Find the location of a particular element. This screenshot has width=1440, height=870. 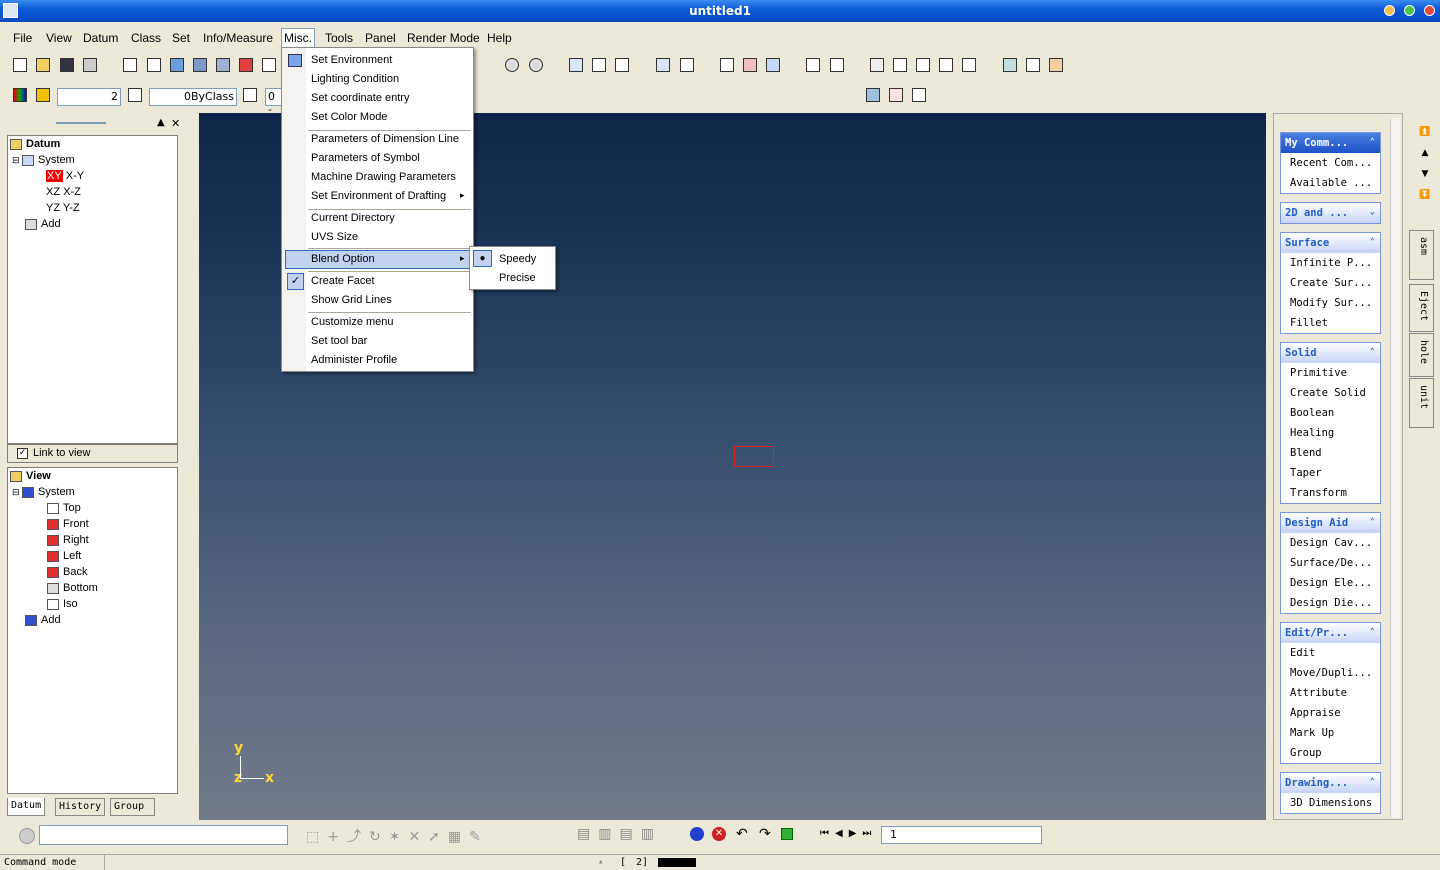

menu-view: View is located at coordinates (59, 38).